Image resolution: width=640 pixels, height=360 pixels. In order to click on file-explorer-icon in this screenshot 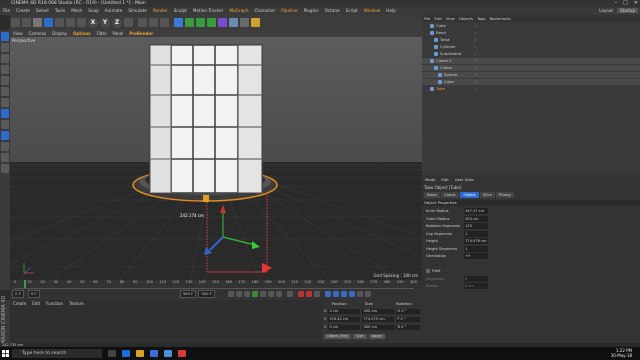, I will do `click(140, 353)`.